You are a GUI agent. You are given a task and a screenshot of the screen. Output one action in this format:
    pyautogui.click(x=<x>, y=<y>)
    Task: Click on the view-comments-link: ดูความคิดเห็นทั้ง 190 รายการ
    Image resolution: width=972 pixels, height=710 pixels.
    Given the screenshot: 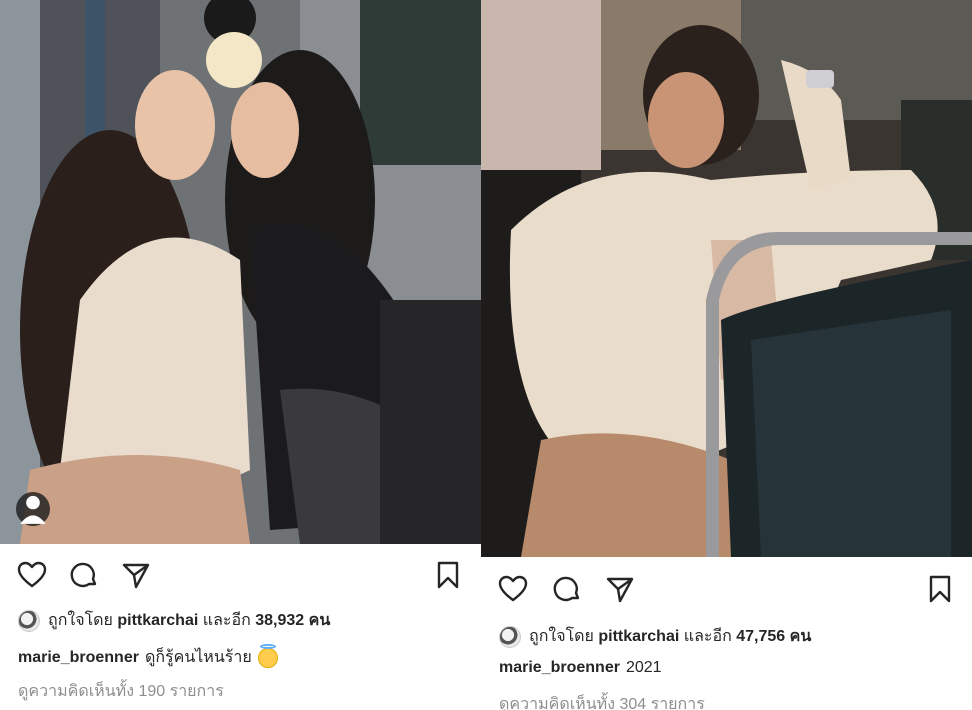 What is the action you would take?
    pyautogui.click(x=121, y=691)
    